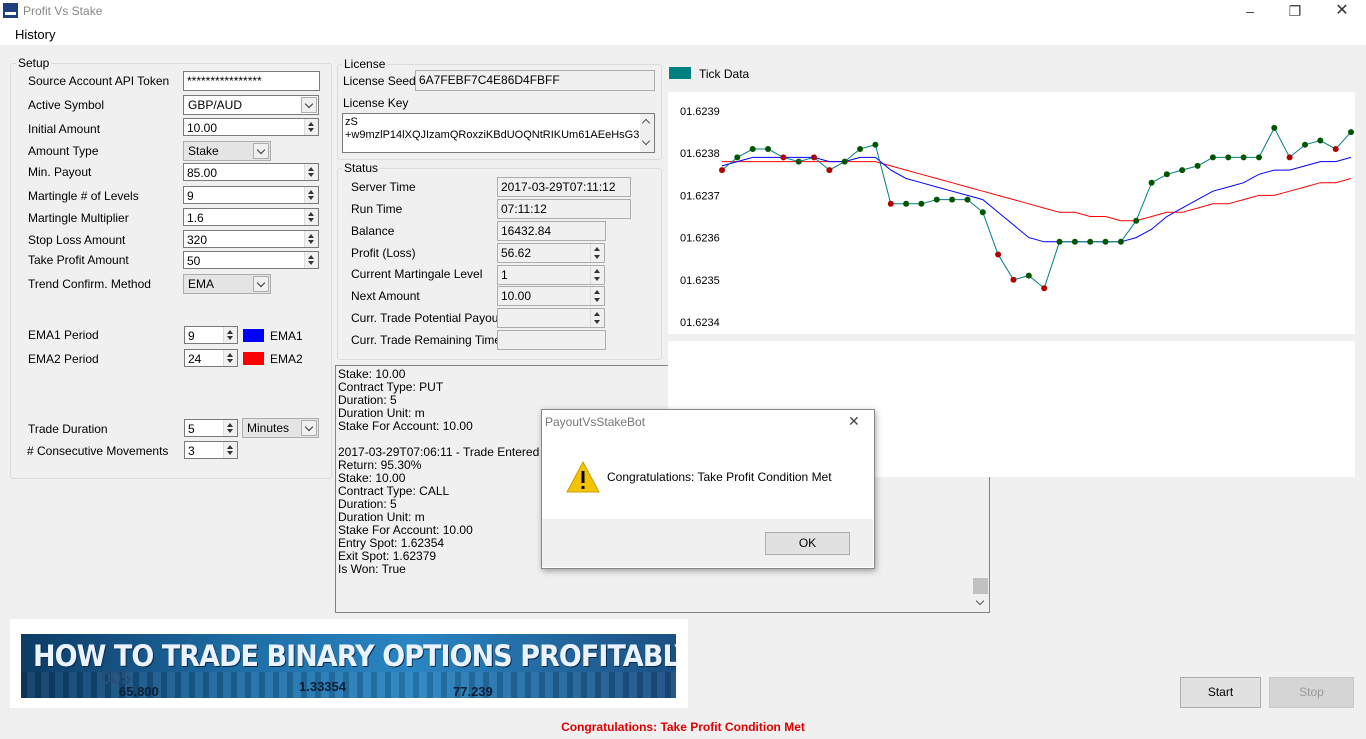 Image resolution: width=1366 pixels, height=739 pixels. Describe the element at coordinates (227, 284) in the screenshot. I see `trend-method-select: EMA` at that location.